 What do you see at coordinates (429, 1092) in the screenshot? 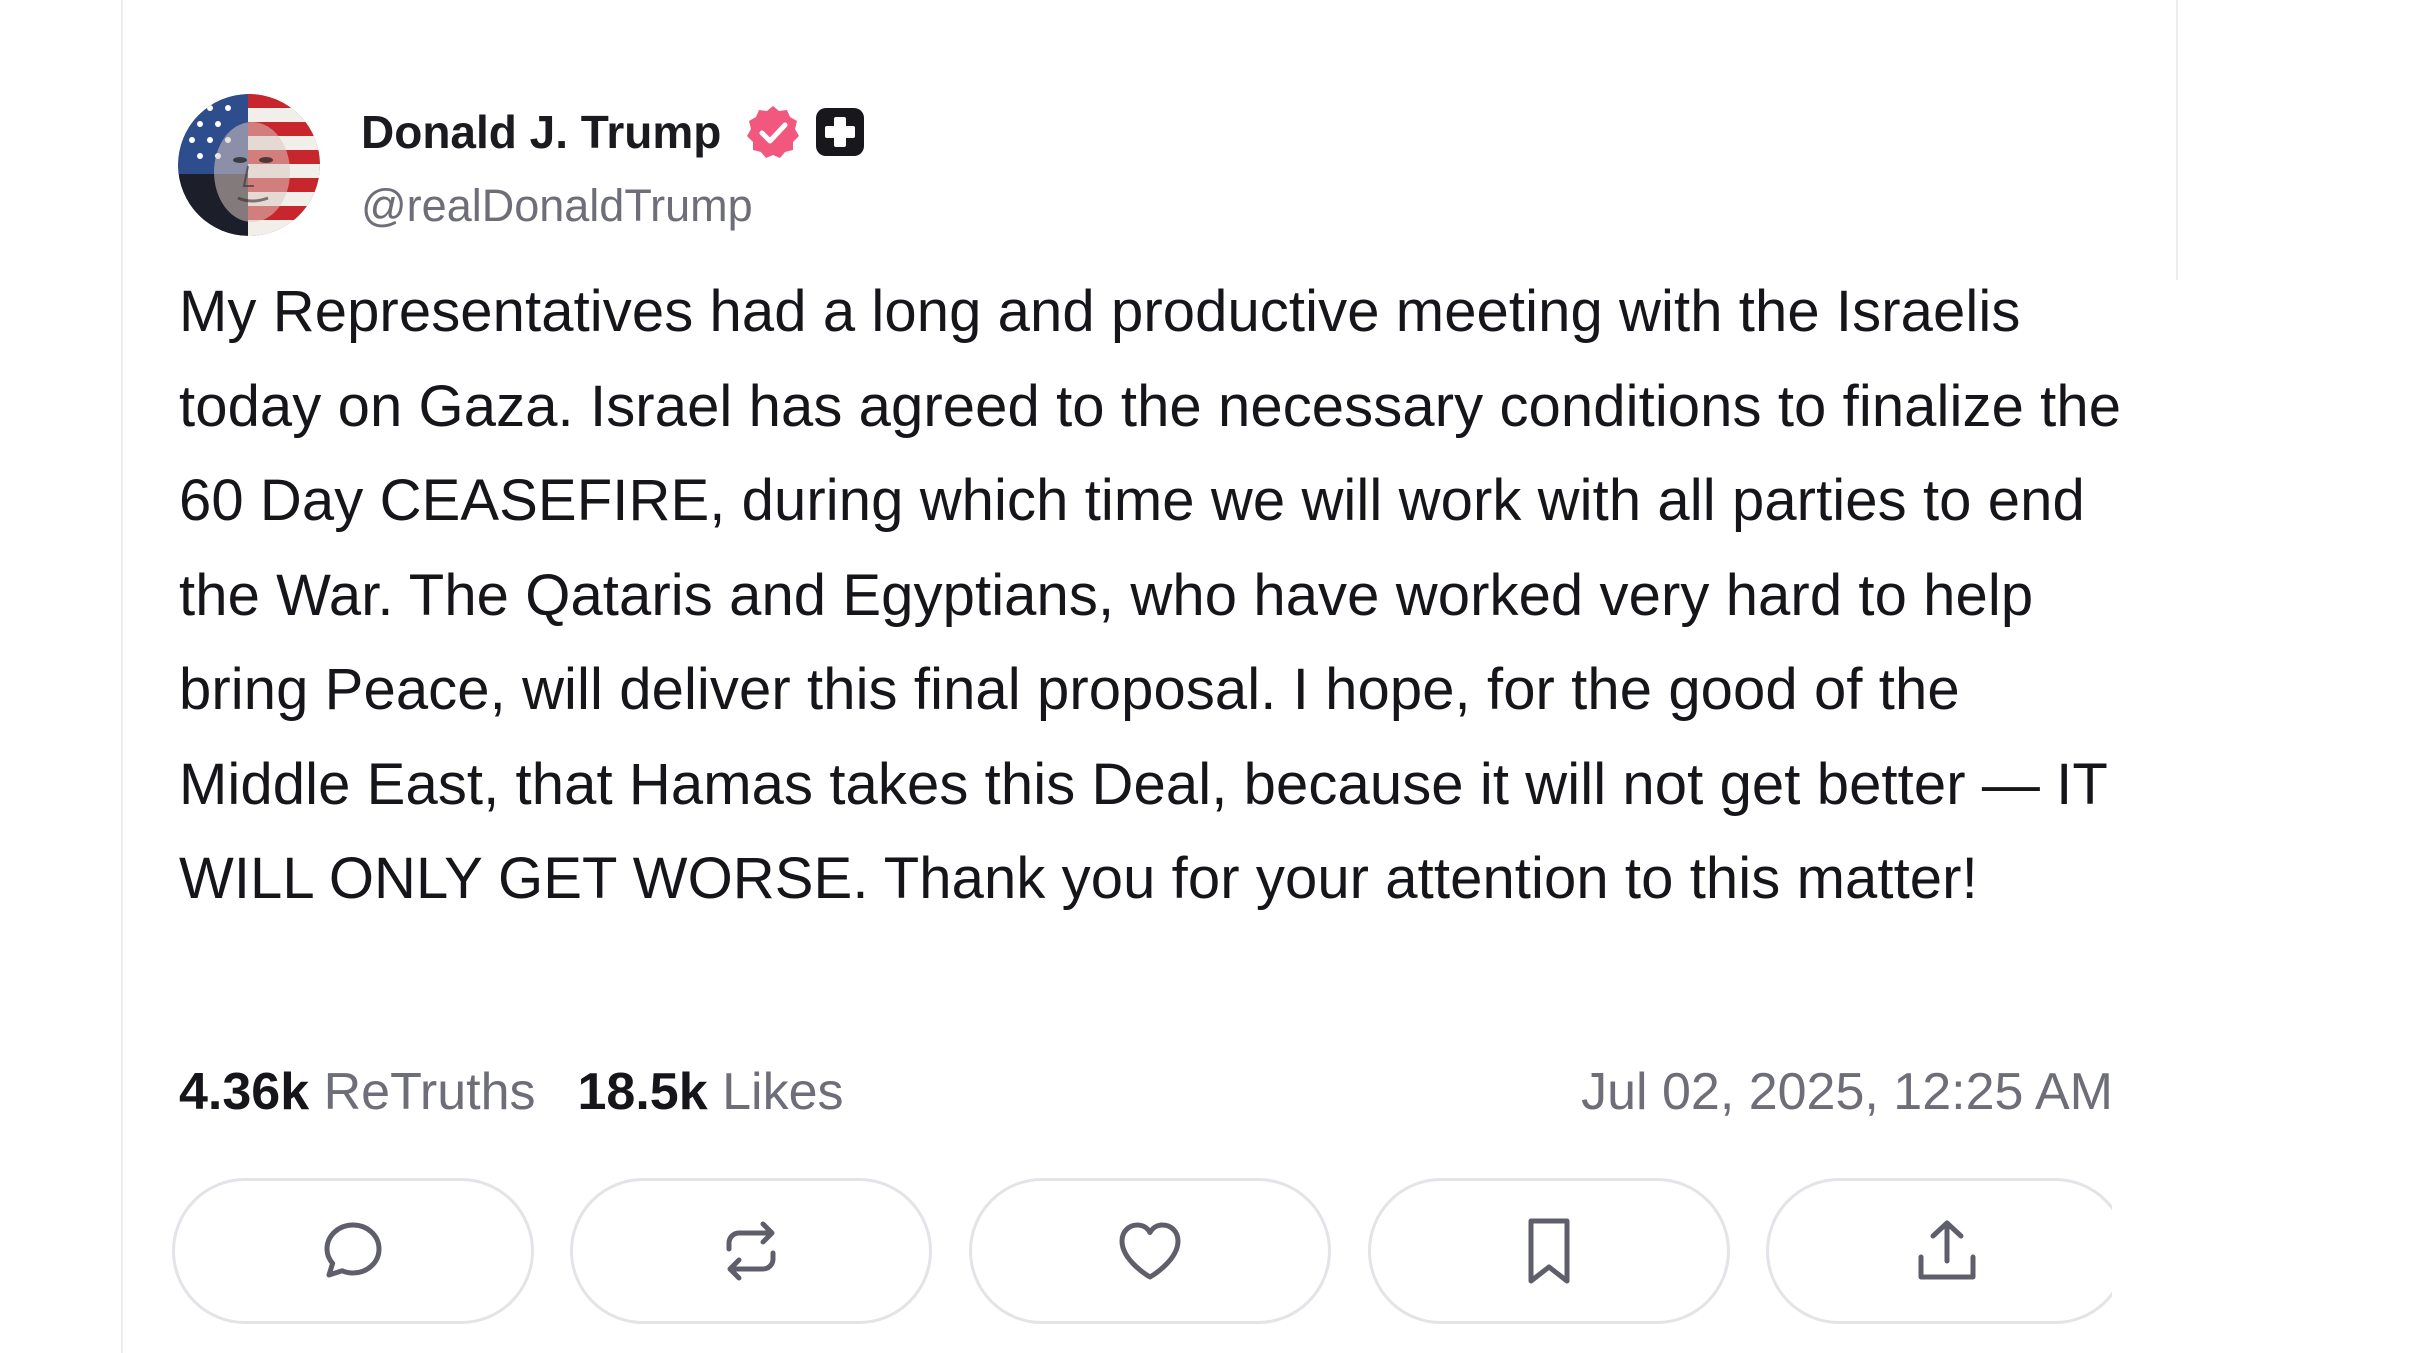
I see `retruths-label: ReTruths` at bounding box center [429, 1092].